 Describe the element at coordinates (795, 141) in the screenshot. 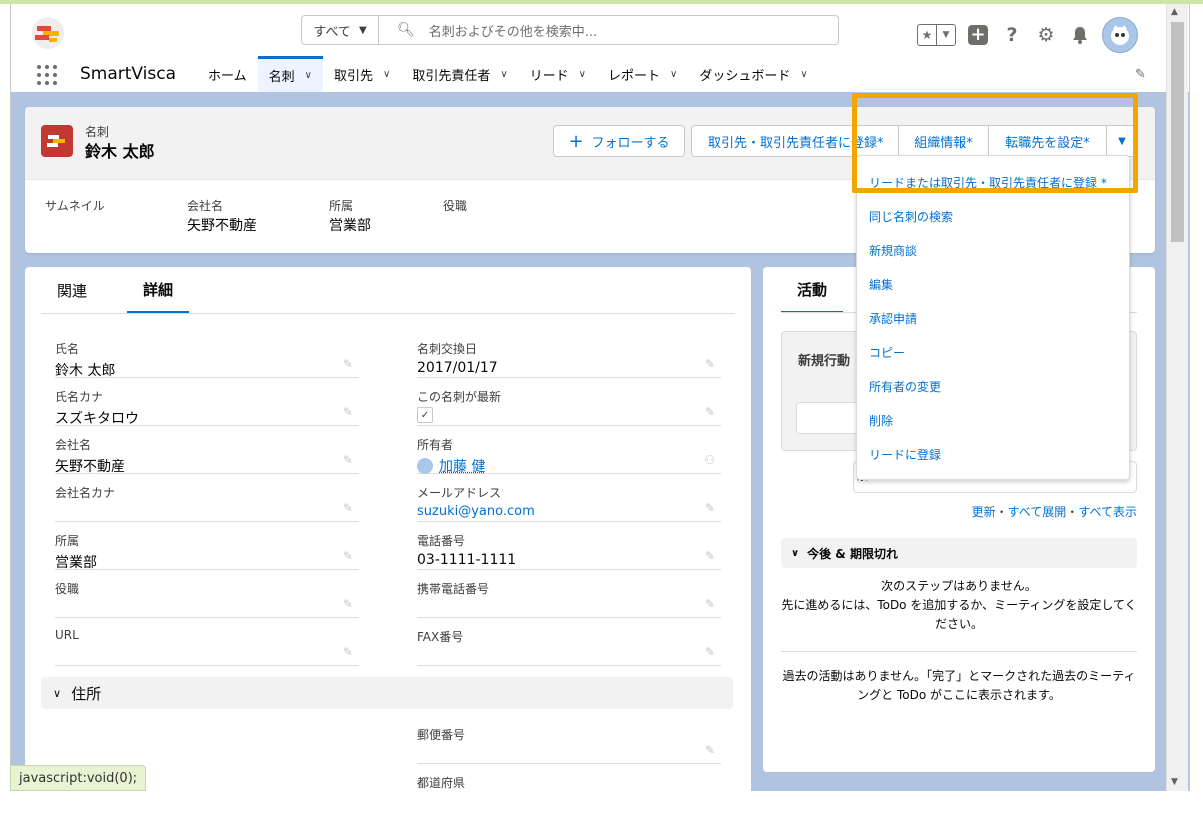

I see `register-account-button: 取引先・取引先責任者に登録*` at that location.